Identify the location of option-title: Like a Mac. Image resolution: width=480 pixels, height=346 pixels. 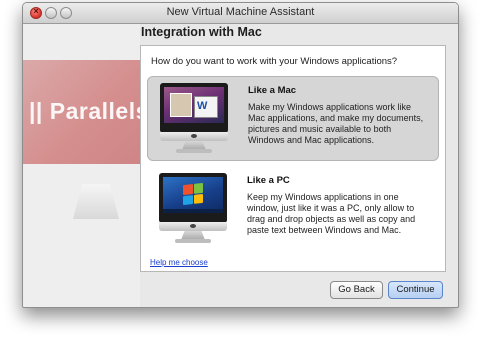
(272, 90).